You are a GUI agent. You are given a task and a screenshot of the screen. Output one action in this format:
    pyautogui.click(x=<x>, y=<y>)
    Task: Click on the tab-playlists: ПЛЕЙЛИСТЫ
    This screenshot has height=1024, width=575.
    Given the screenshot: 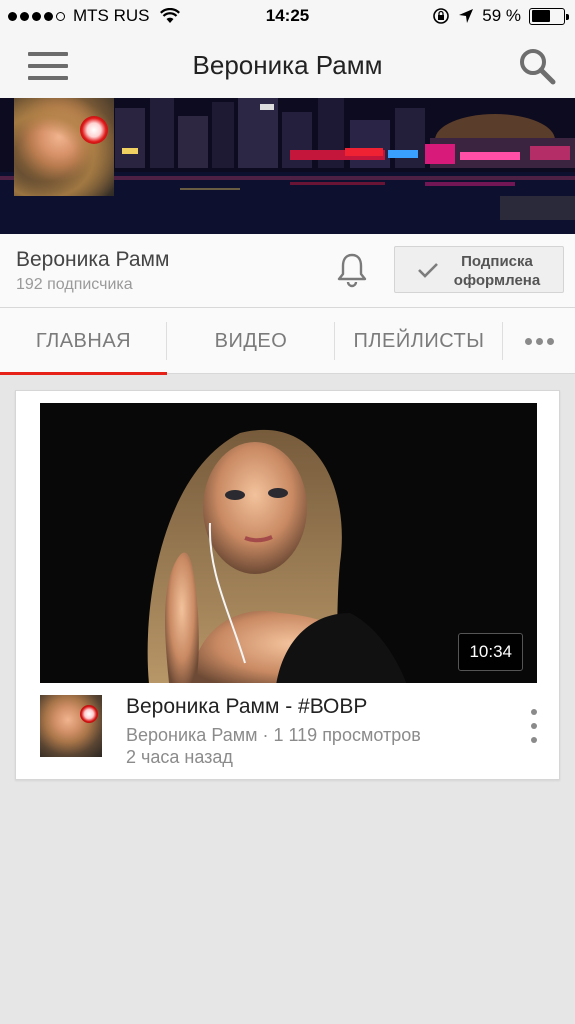 What is the action you would take?
    pyautogui.click(x=419, y=341)
    